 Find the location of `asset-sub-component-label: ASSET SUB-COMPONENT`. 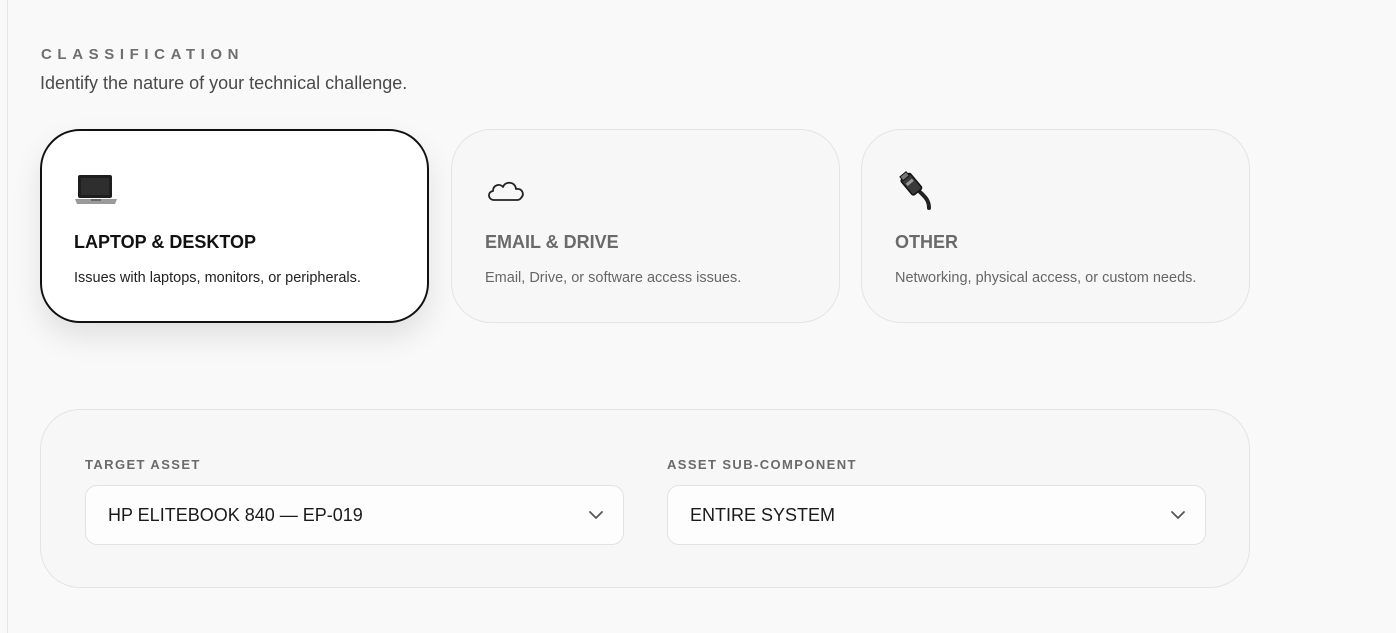

asset-sub-component-label: ASSET SUB-COMPONENT is located at coordinates (762, 464).